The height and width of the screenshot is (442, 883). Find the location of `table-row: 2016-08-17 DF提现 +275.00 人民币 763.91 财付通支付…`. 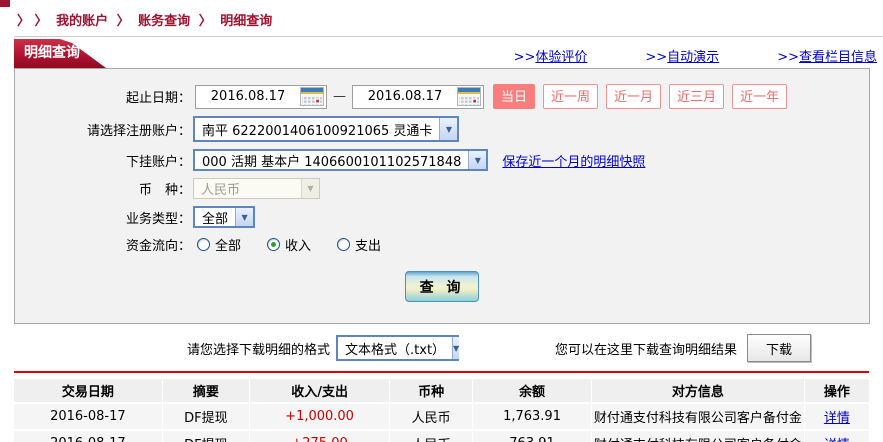

table-row: 2016-08-17 DF提现 +275.00 人民币 763.91 财付通支付… is located at coordinates (441, 436).